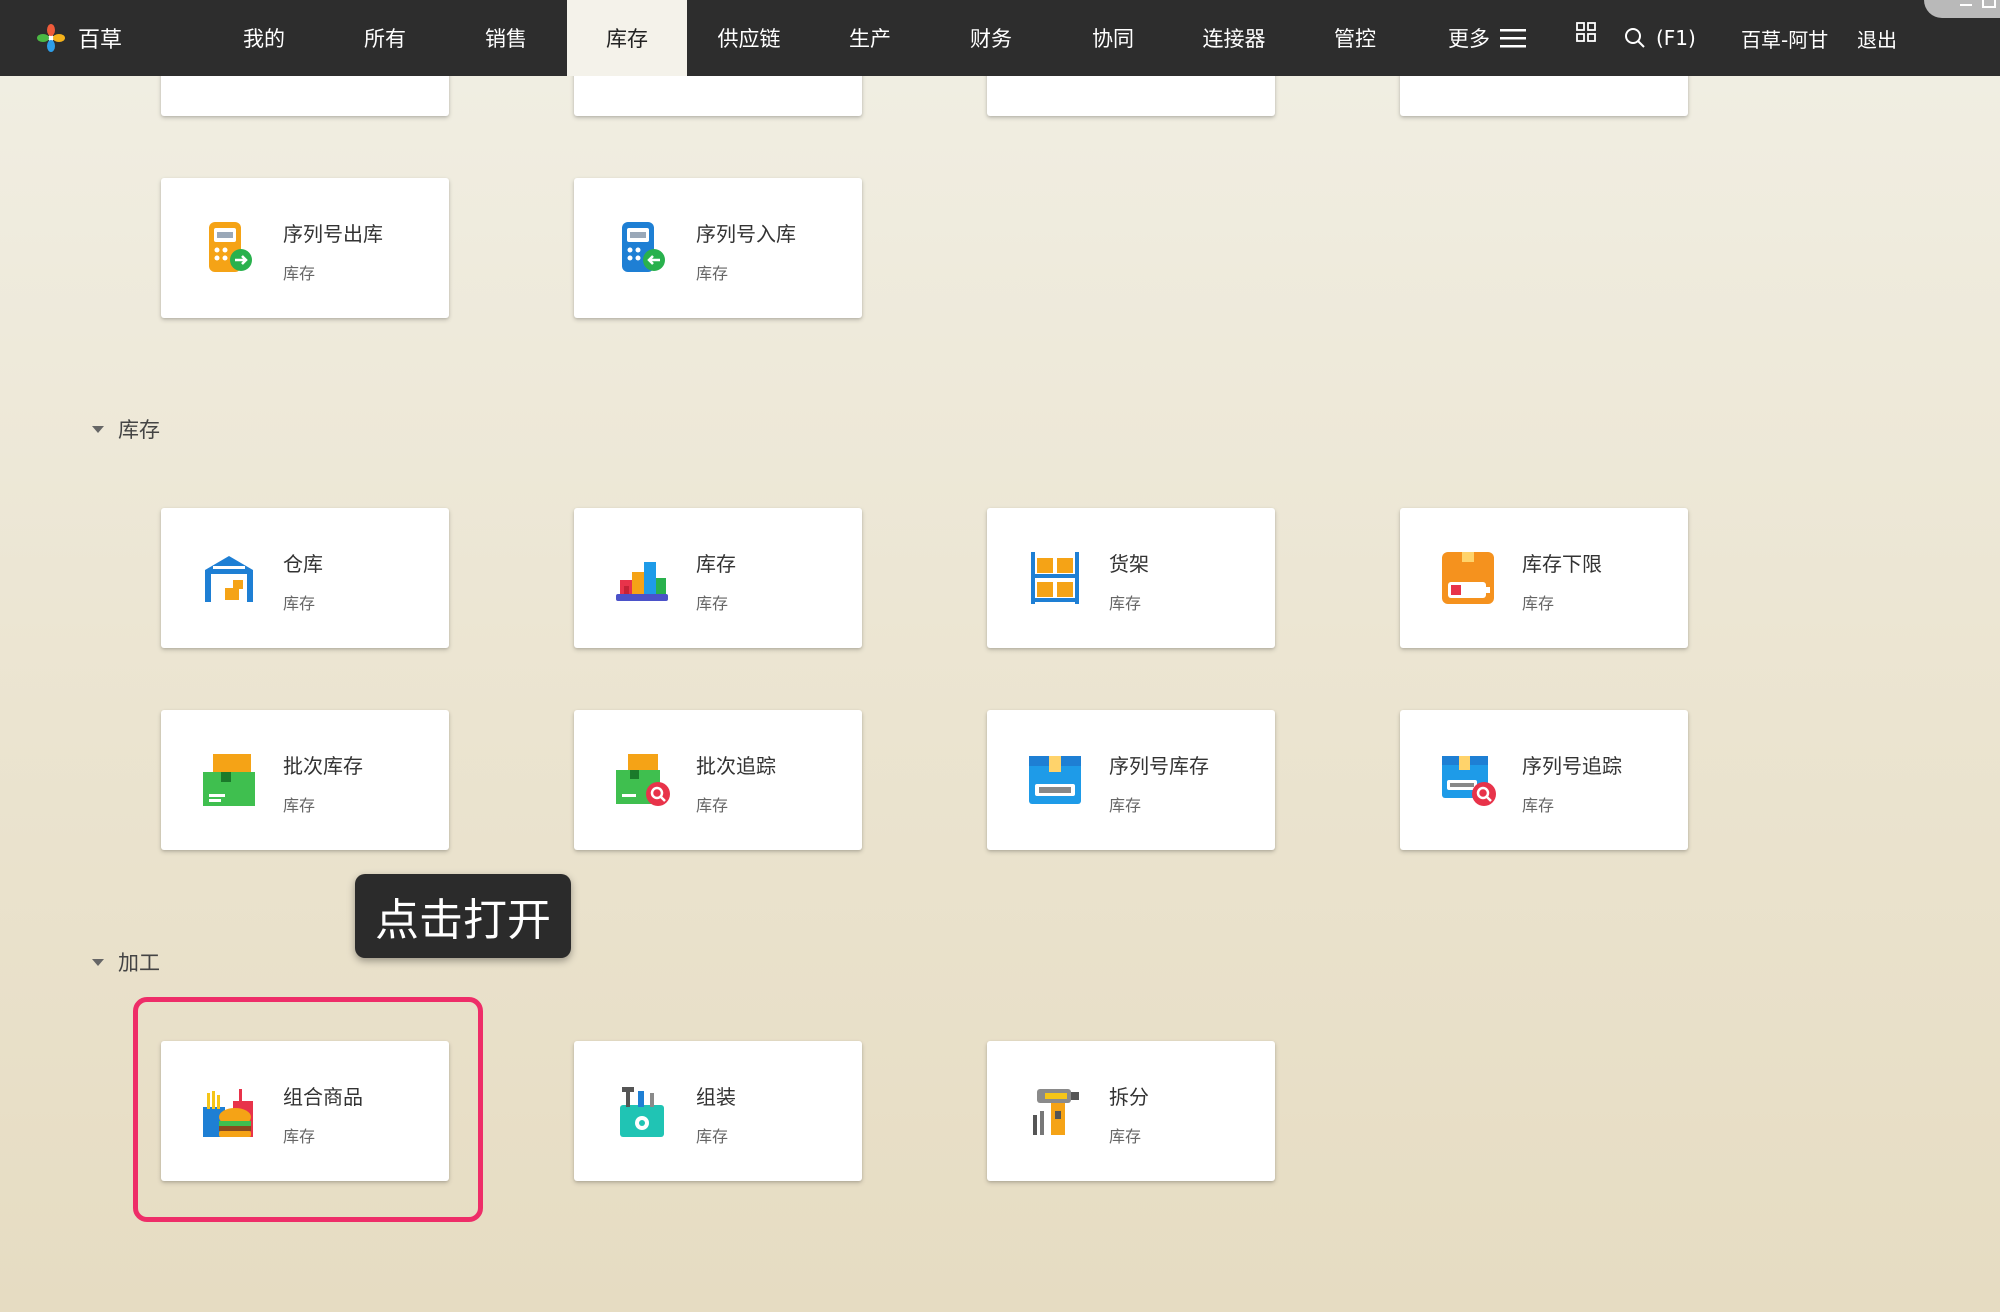 This screenshot has width=2000, height=1312. What do you see at coordinates (1056, 1112) in the screenshot?
I see `split-icon` at bounding box center [1056, 1112].